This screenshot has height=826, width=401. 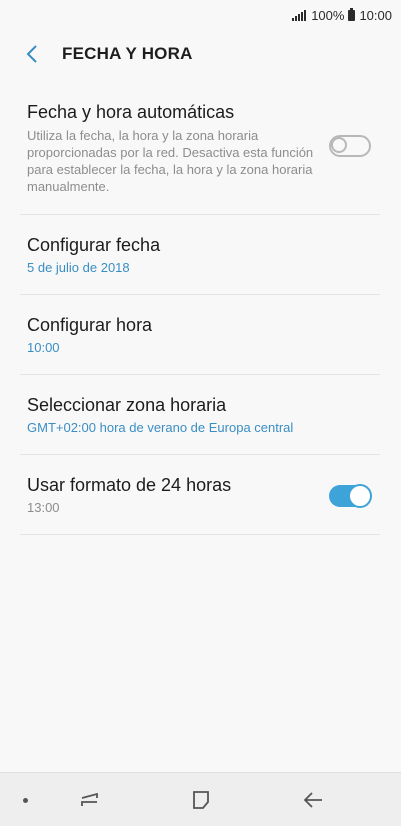 I want to click on navigation-bar, so click(x=200, y=799).